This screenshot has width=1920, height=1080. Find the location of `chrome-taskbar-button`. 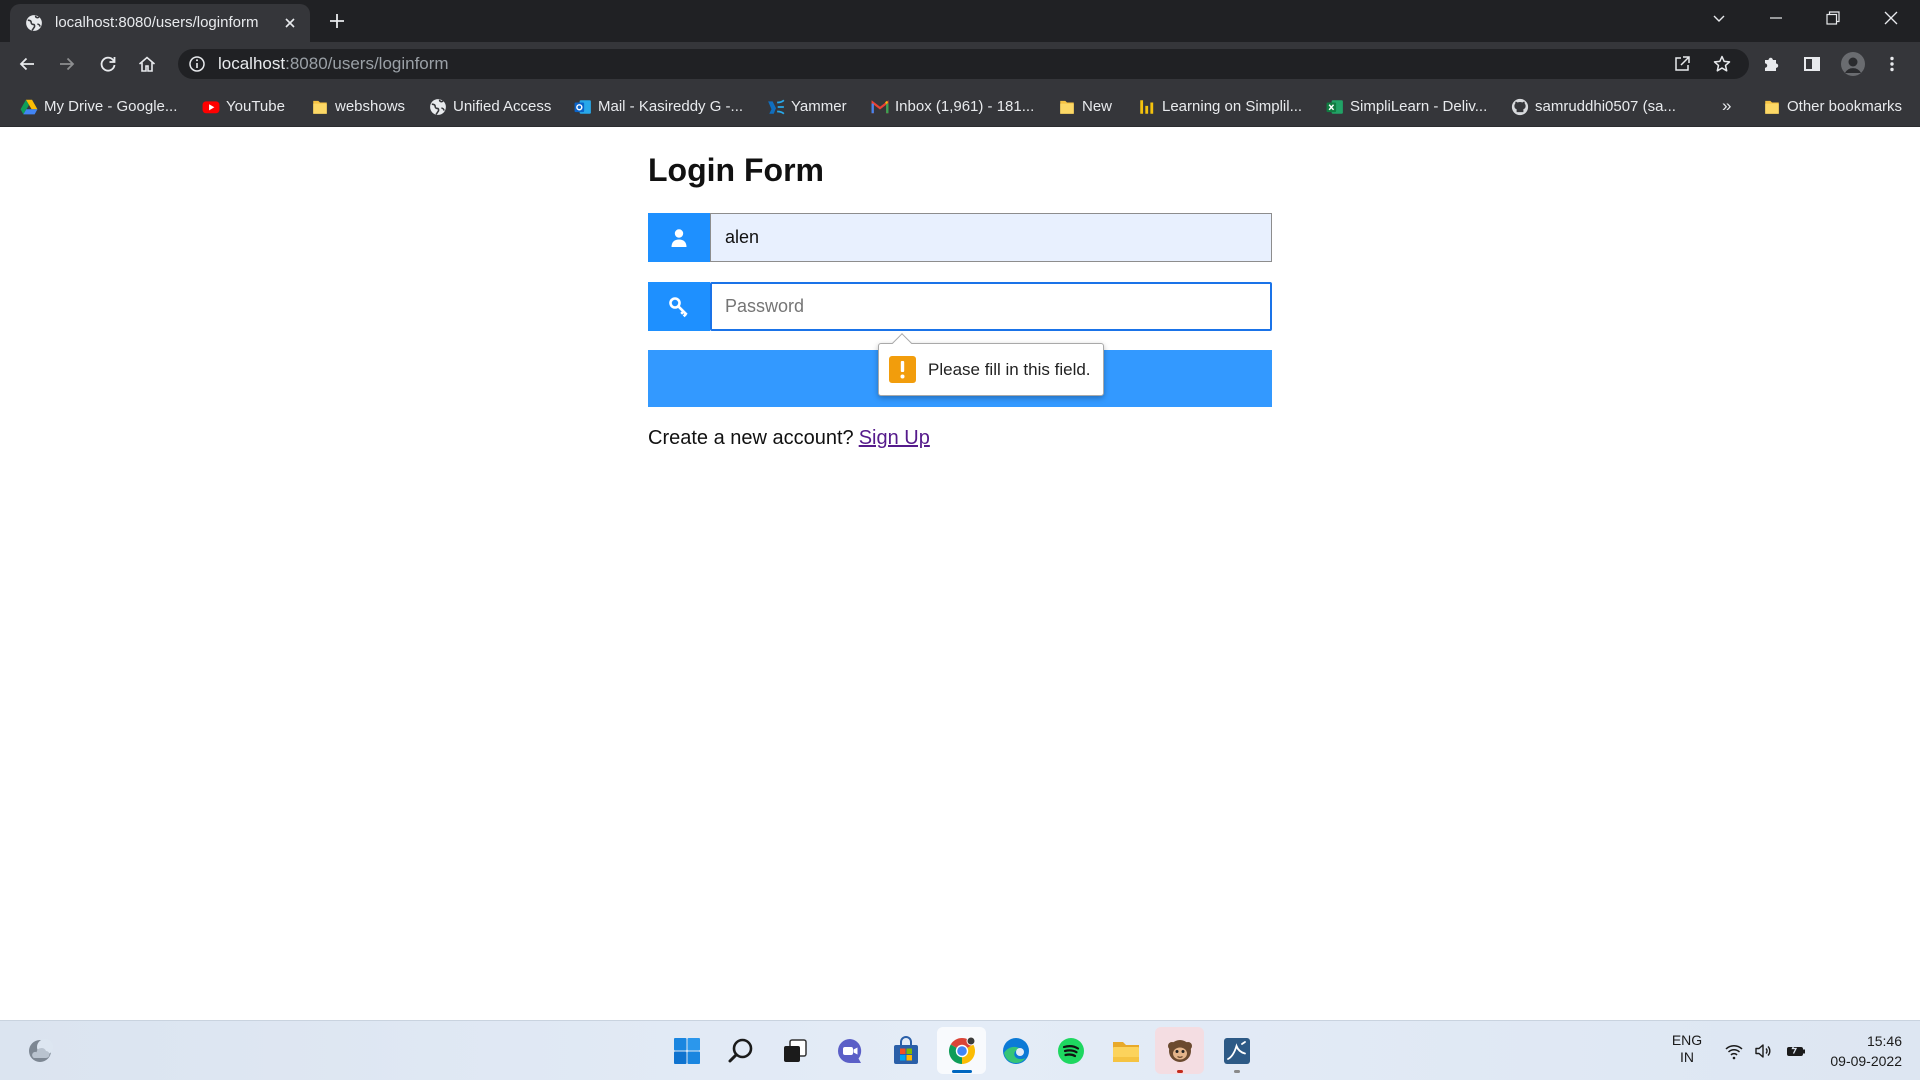

chrome-taskbar-button is located at coordinates (961, 1050).